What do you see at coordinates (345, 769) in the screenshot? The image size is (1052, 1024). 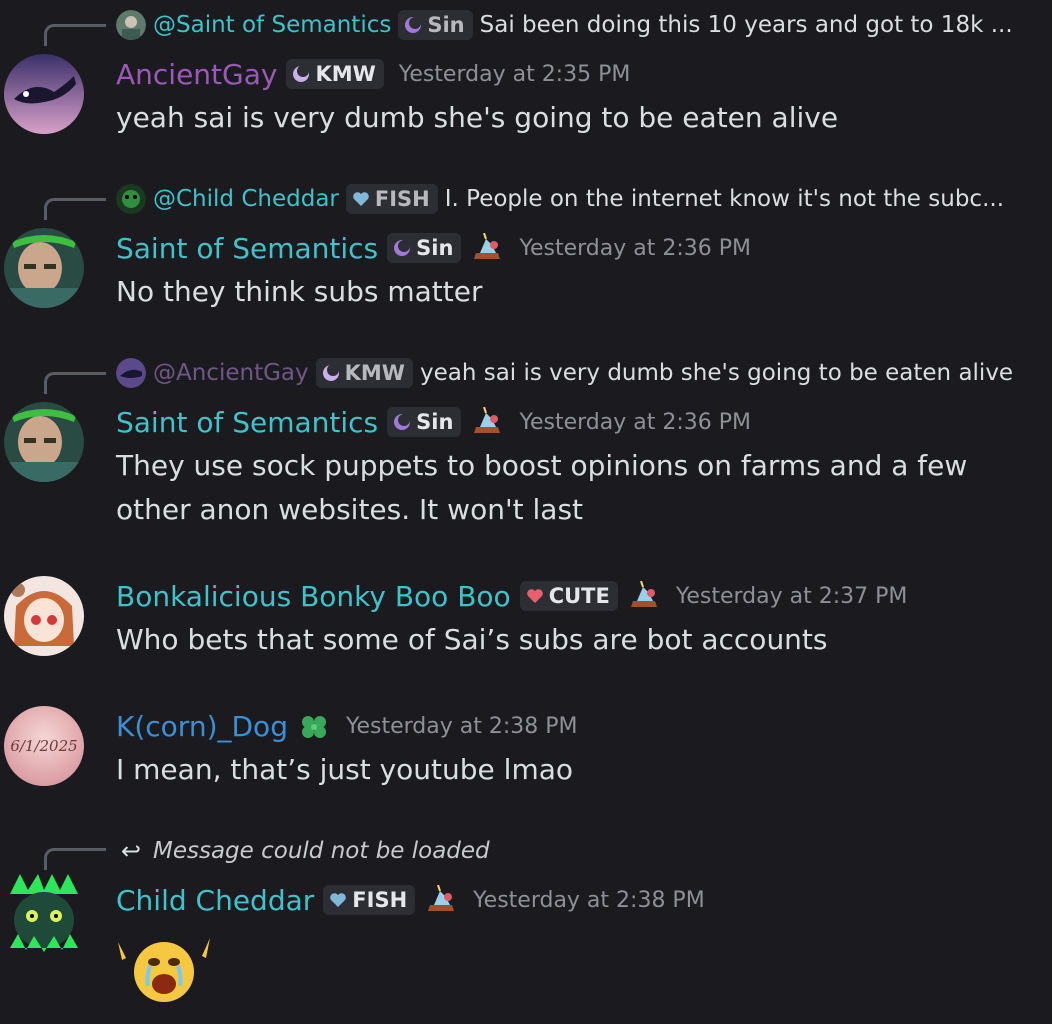 I see `message-text: I mean, that’s just youtube lmao` at bounding box center [345, 769].